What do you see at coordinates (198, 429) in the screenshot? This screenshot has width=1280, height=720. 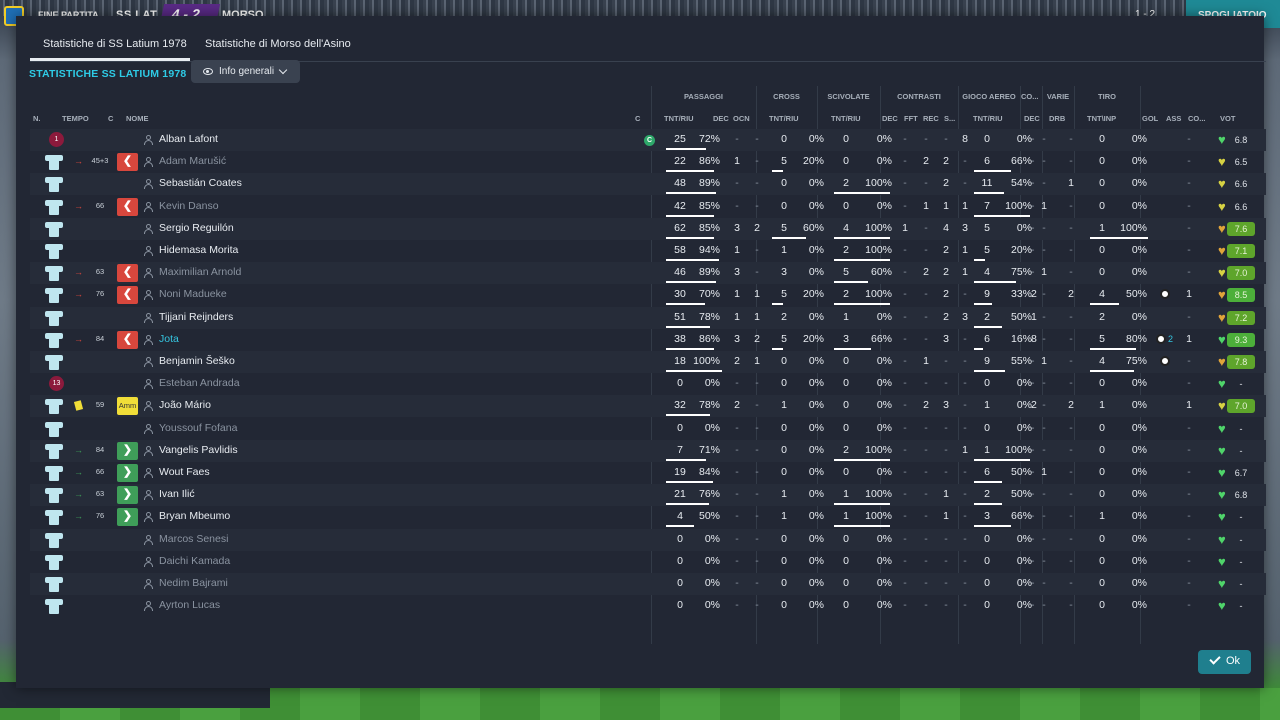 I see `player-name: Youssouf Fofana` at bounding box center [198, 429].